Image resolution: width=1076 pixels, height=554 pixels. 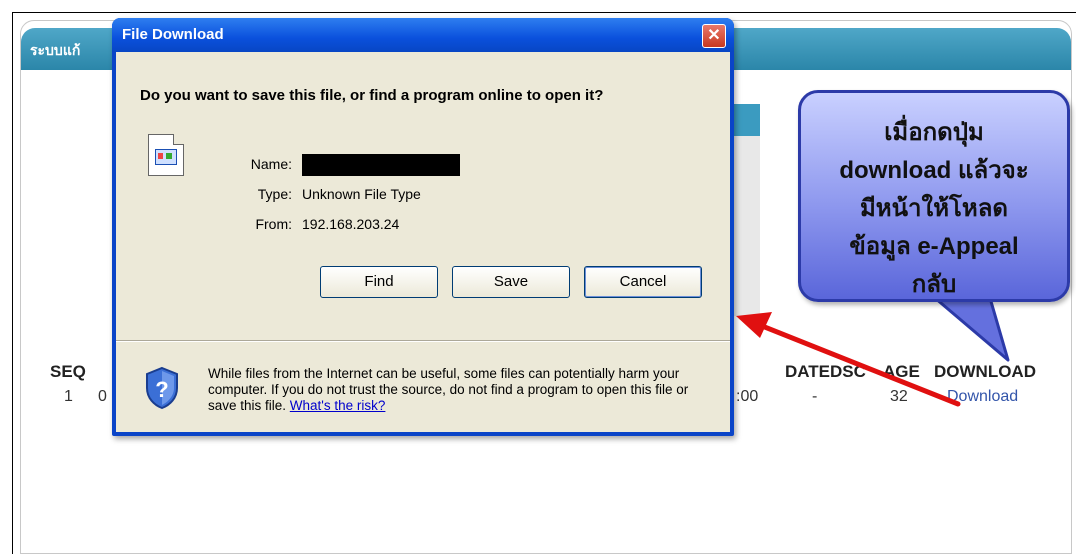 What do you see at coordinates (825, 371) in the screenshot?
I see `column-datedsc: DATEDSC` at bounding box center [825, 371].